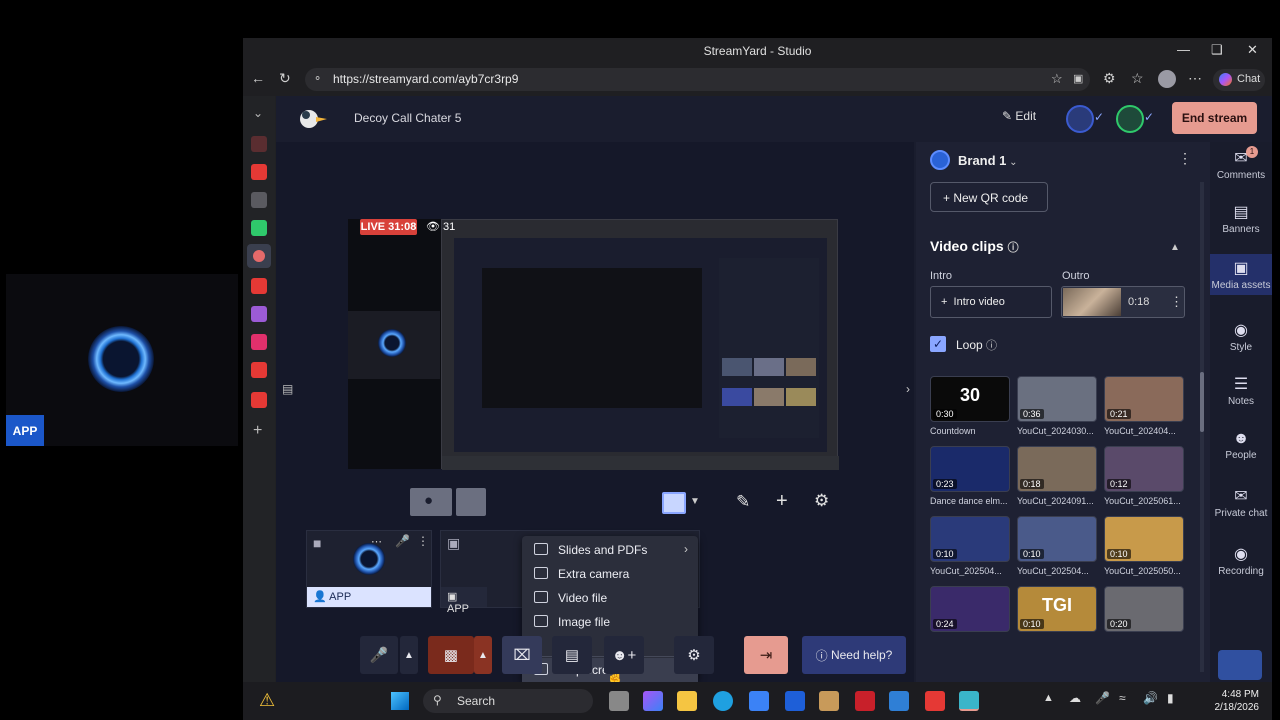 This screenshot has height=720, width=1280. I want to click on battery-icon: ▮, so click(1170, 698).